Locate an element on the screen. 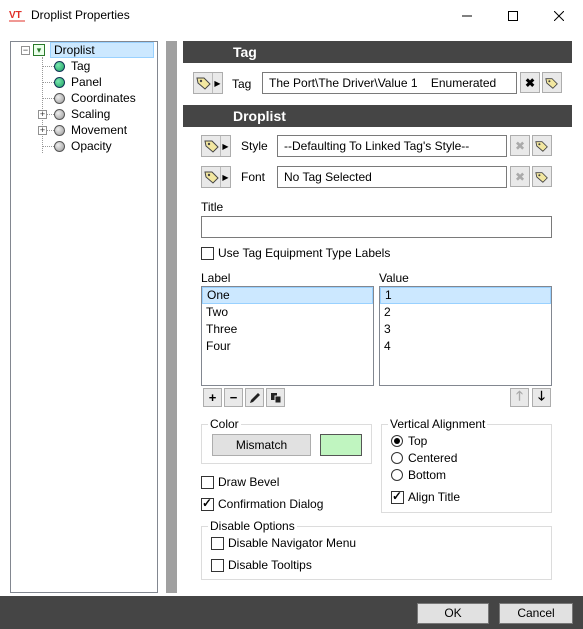 The height and width of the screenshot is (629, 583). align-bottom-radio is located at coordinates (397, 475).